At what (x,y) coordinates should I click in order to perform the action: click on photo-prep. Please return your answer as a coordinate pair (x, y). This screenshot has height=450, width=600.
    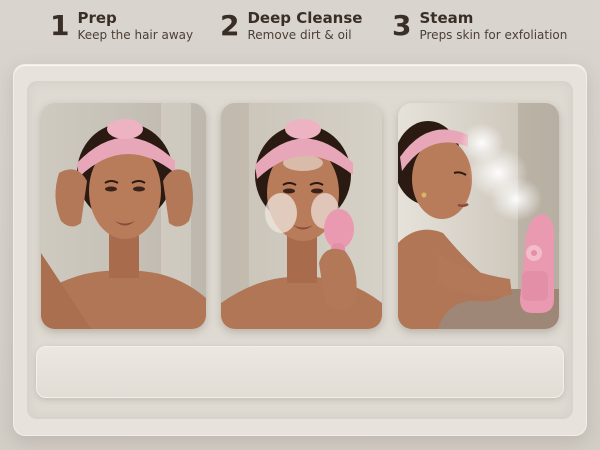
    Looking at the image, I should click on (123, 216).